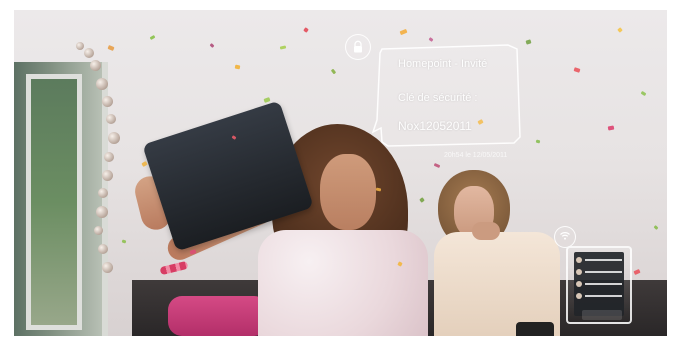 The width and height of the screenshot is (681, 346). What do you see at coordinates (174, 268) in the screenshot?
I see `bracelet` at bounding box center [174, 268].